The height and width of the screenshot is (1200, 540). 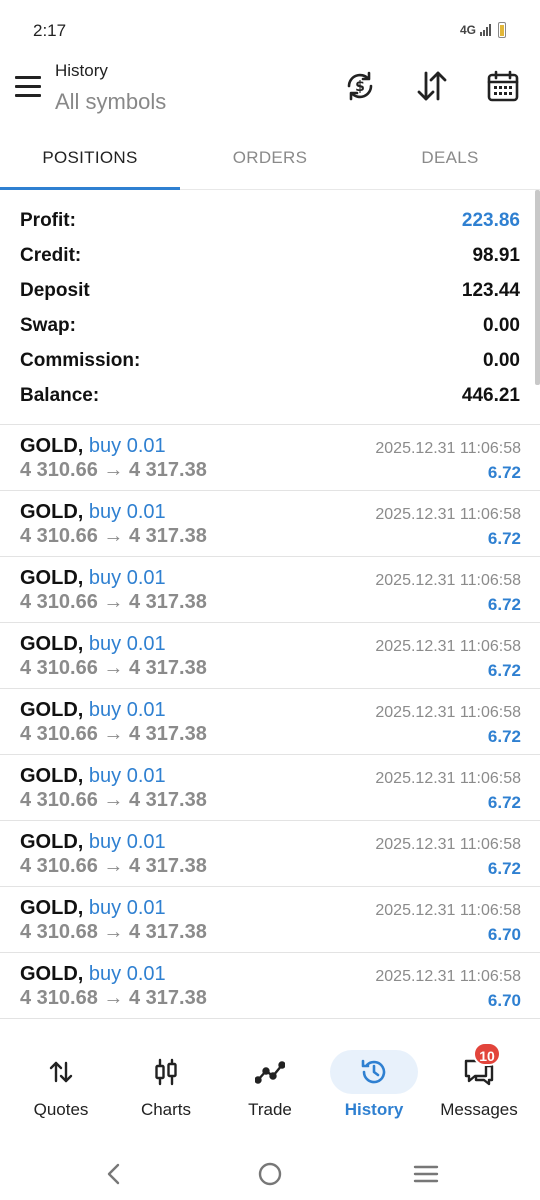 What do you see at coordinates (450, 162) in the screenshot?
I see `tab-deals: DEALS` at bounding box center [450, 162].